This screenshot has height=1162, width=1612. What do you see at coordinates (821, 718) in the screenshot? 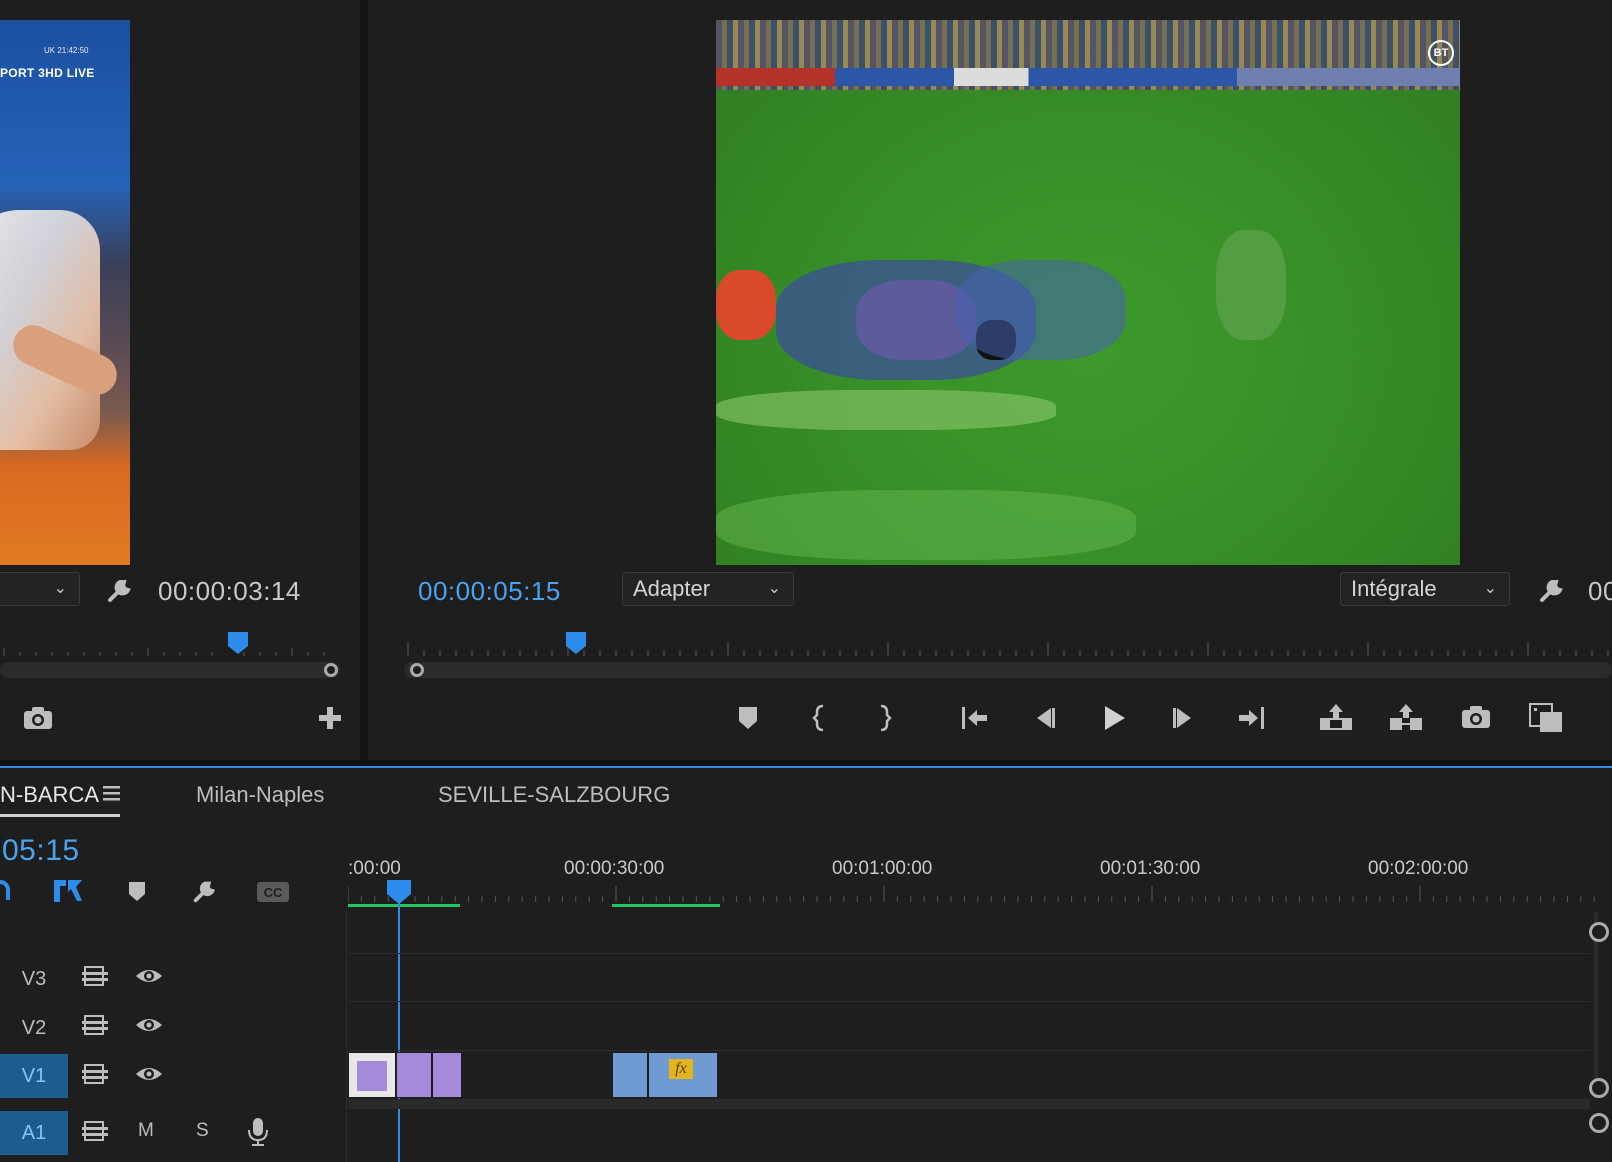
I see `mark-in-icon` at bounding box center [821, 718].